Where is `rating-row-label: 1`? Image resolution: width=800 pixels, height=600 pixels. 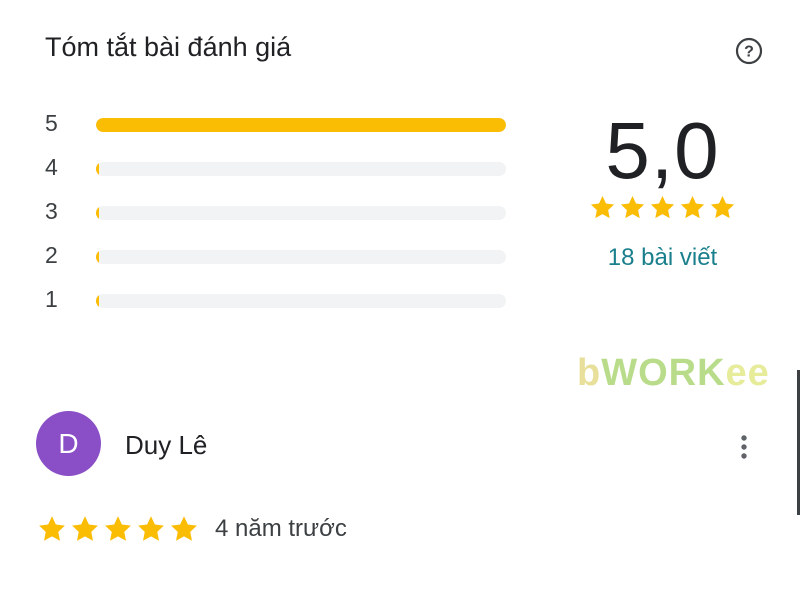
rating-row-label: 1 is located at coordinates (51, 299).